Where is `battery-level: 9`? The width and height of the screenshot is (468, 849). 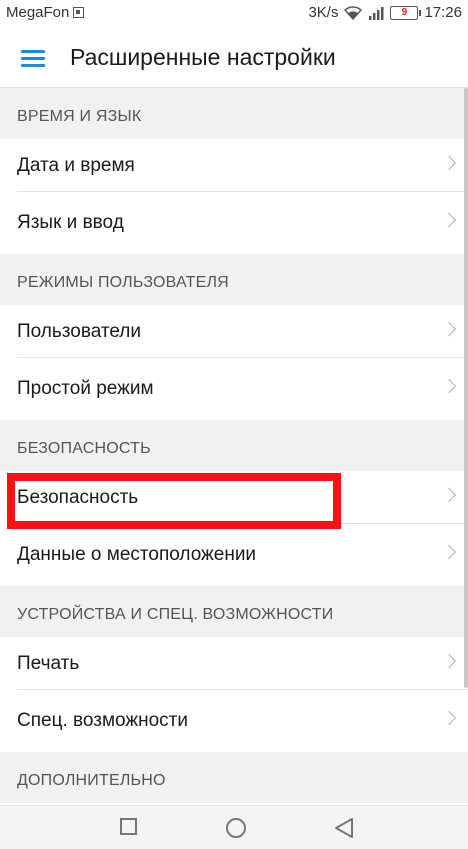 battery-level: 9 is located at coordinates (404, 12).